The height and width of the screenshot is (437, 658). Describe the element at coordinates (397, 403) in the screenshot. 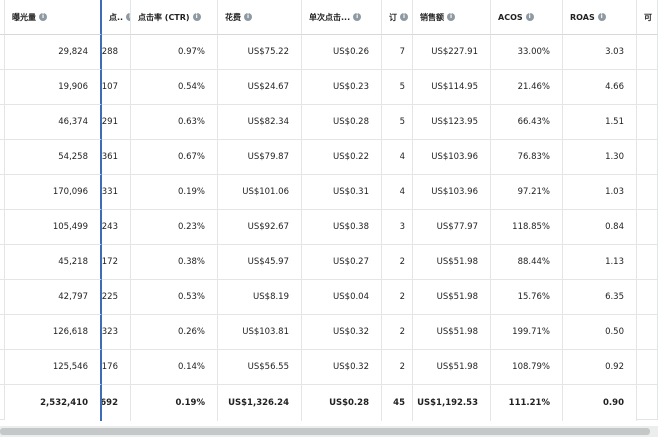

I see `total-orders: 45` at that location.